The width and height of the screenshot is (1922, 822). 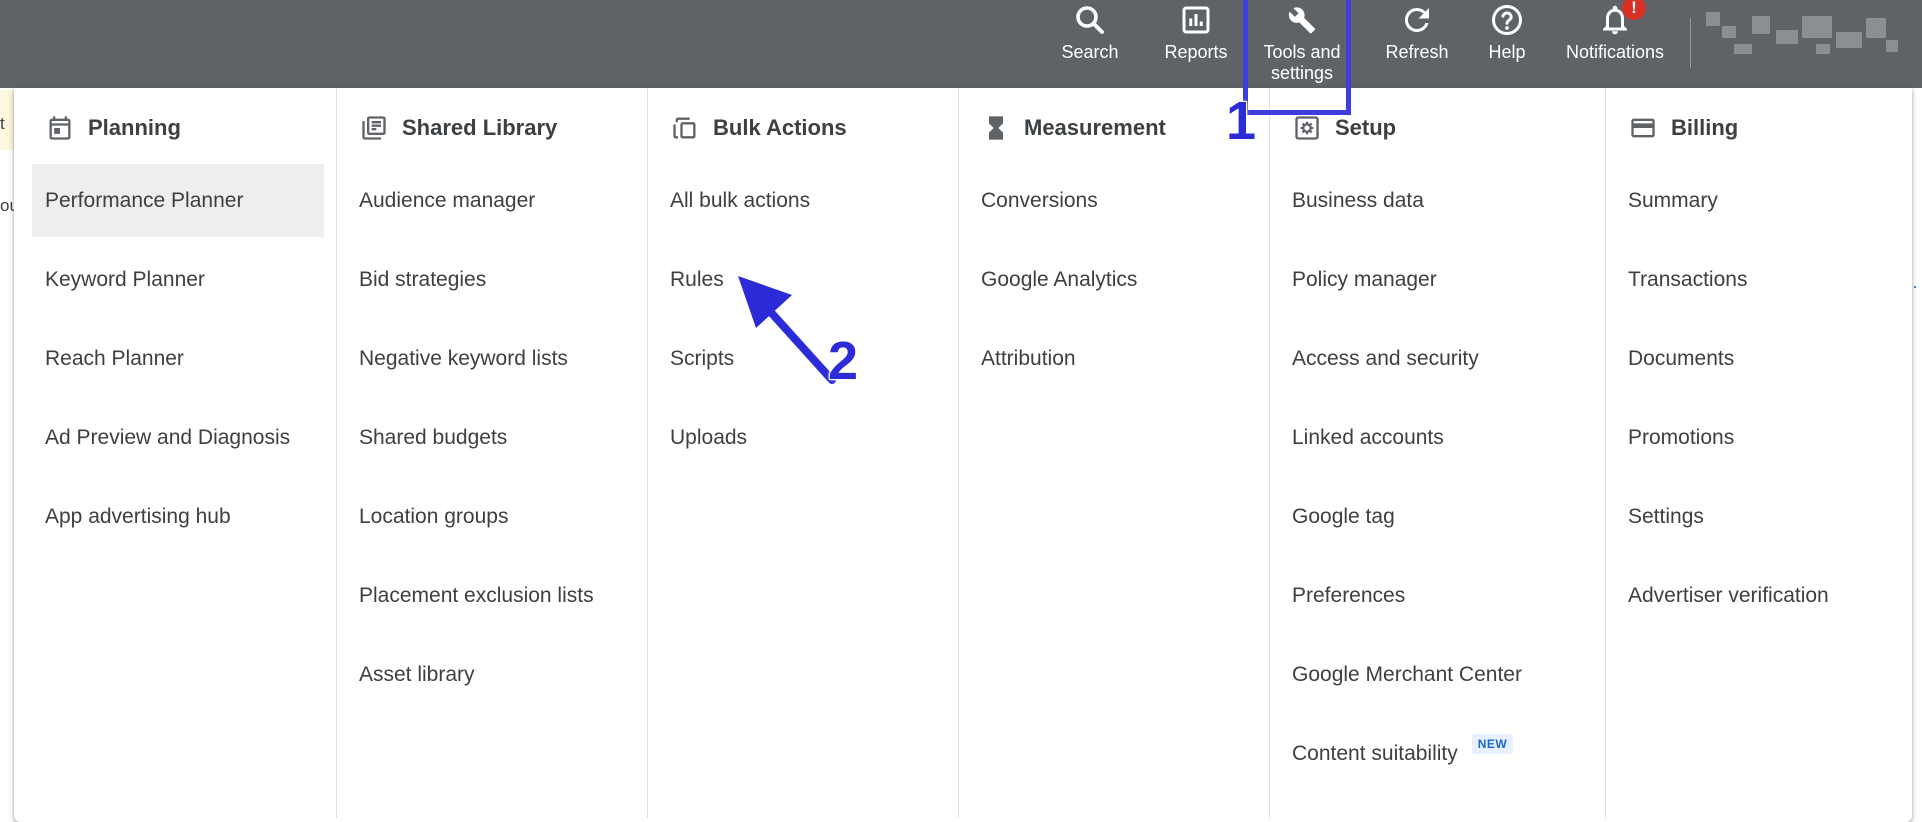 What do you see at coordinates (1436, 595) in the screenshot?
I see `menu-item-preferences: Preferences` at bounding box center [1436, 595].